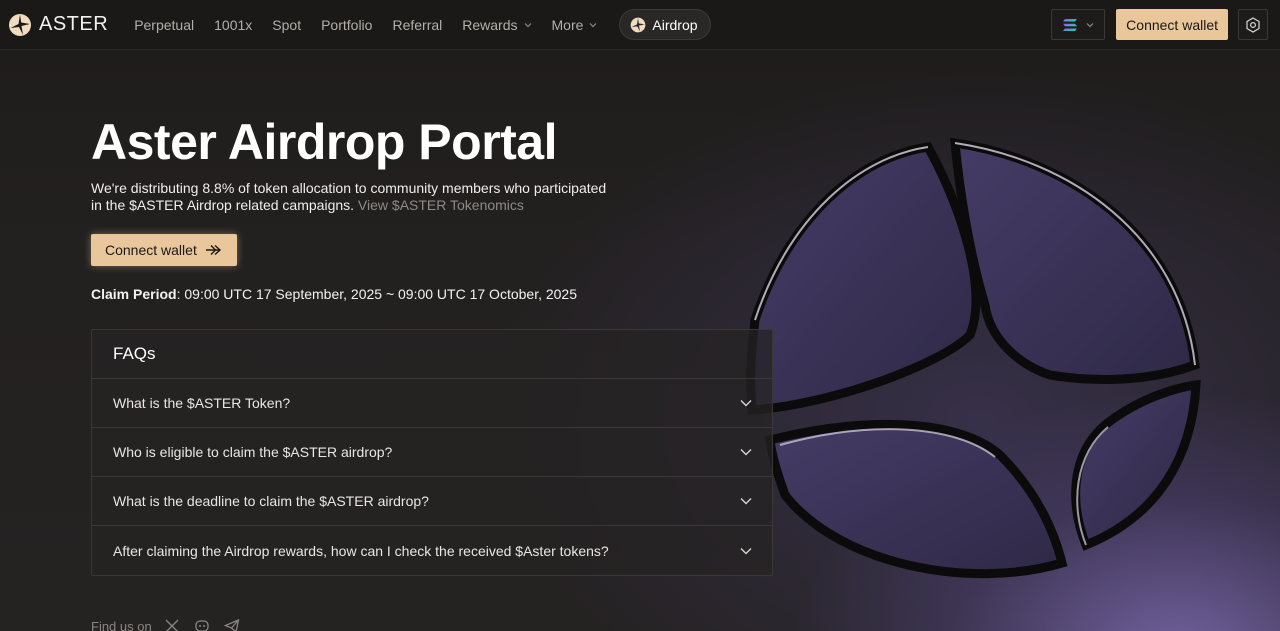  What do you see at coordinates (134, 294) in the screenshot?
I see `claim-period-label: Claim Period` at bounding box center [134, 294].